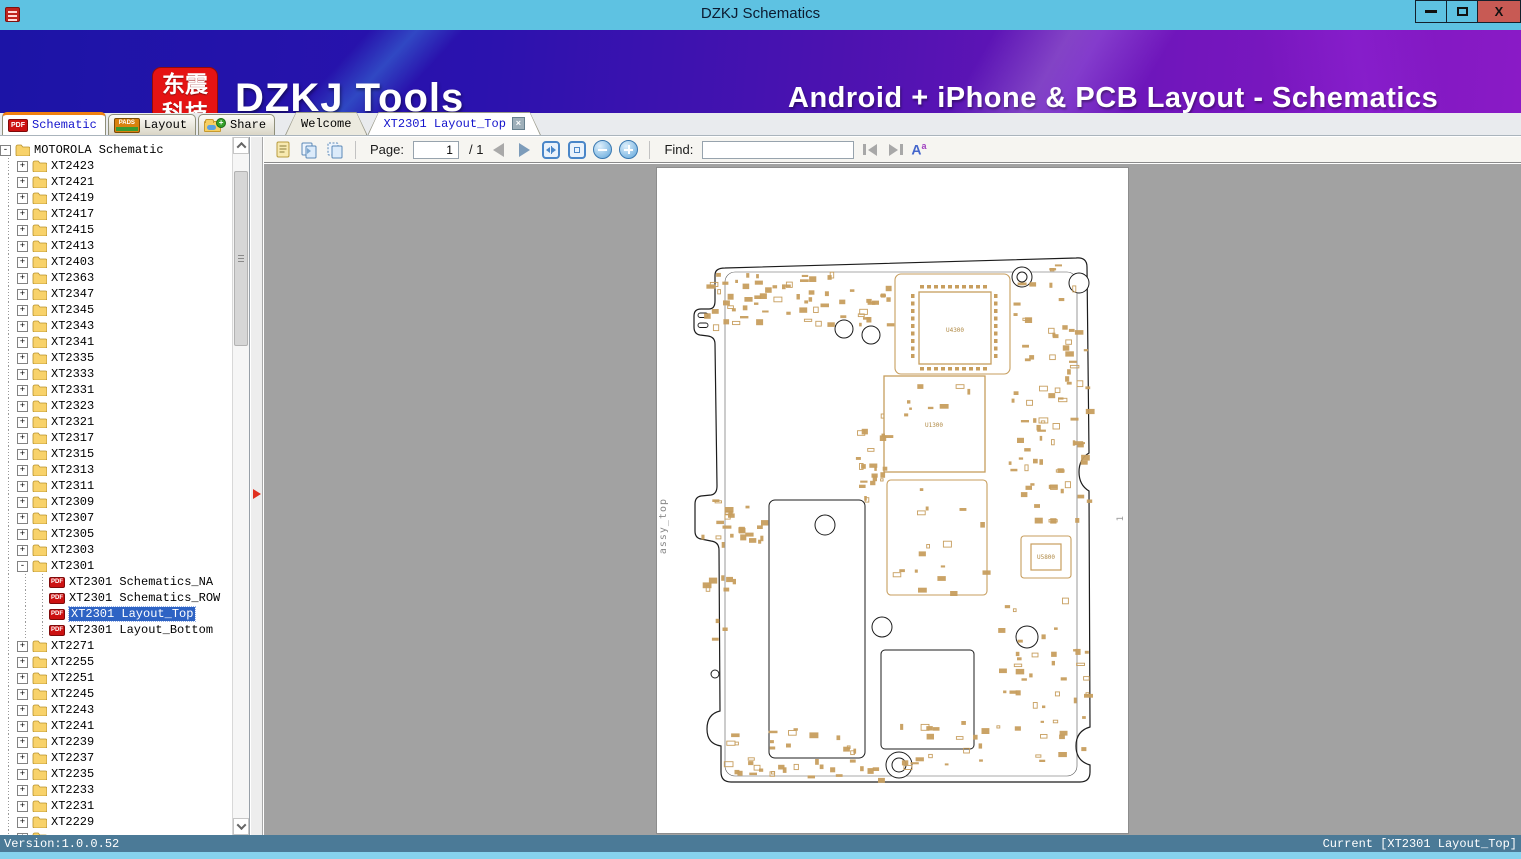 This screenshot has width=1521, height=859. What do you see at coordinates (918, 149) in the screenshot?
I see `match-case-icon: Aa` at bounding box center [918, 149].